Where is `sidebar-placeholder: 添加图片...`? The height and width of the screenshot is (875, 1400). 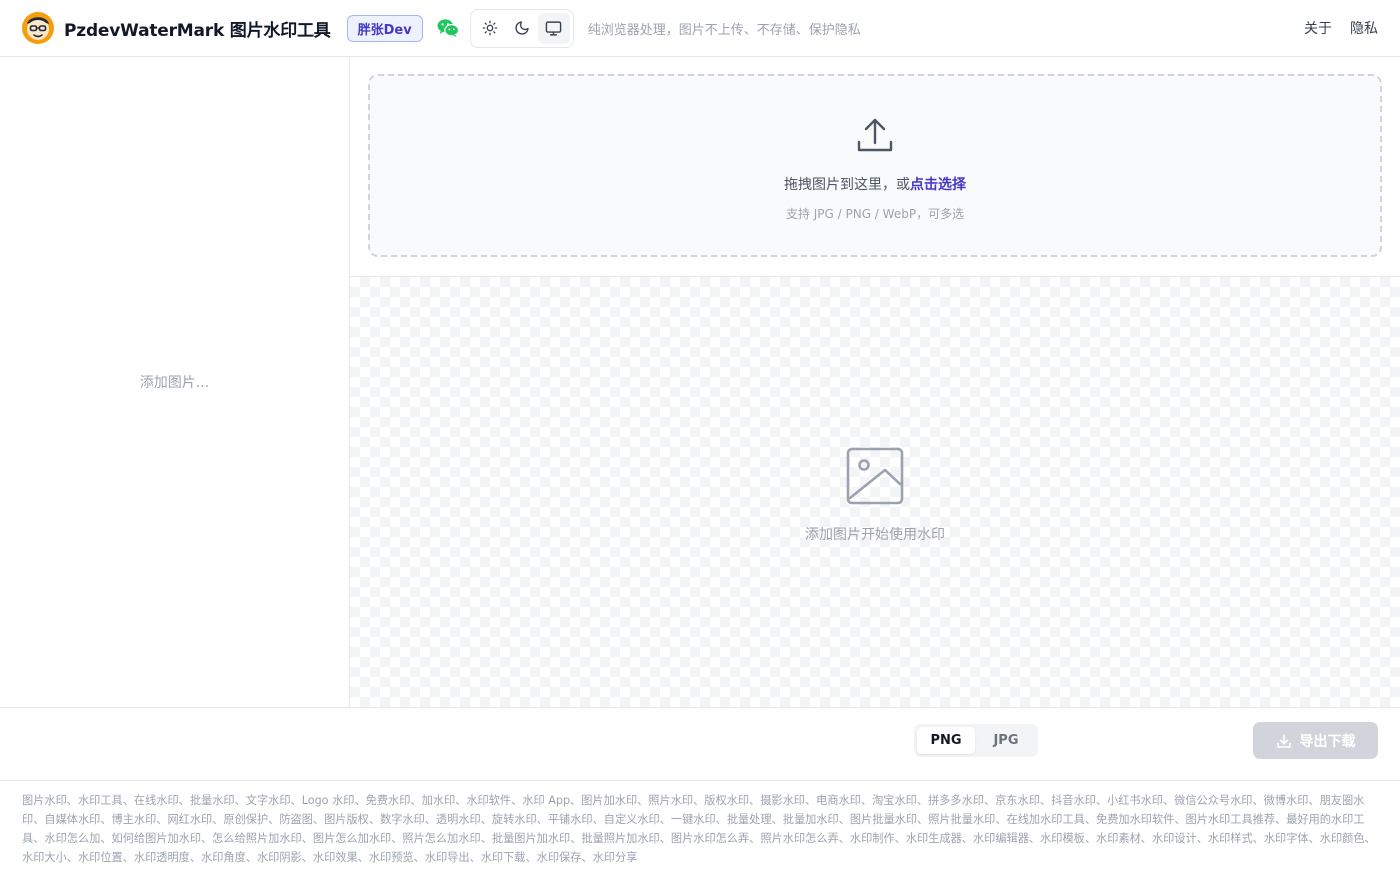 sidebar-placeholder: 添加图片... is located at coordinates (174, 383).